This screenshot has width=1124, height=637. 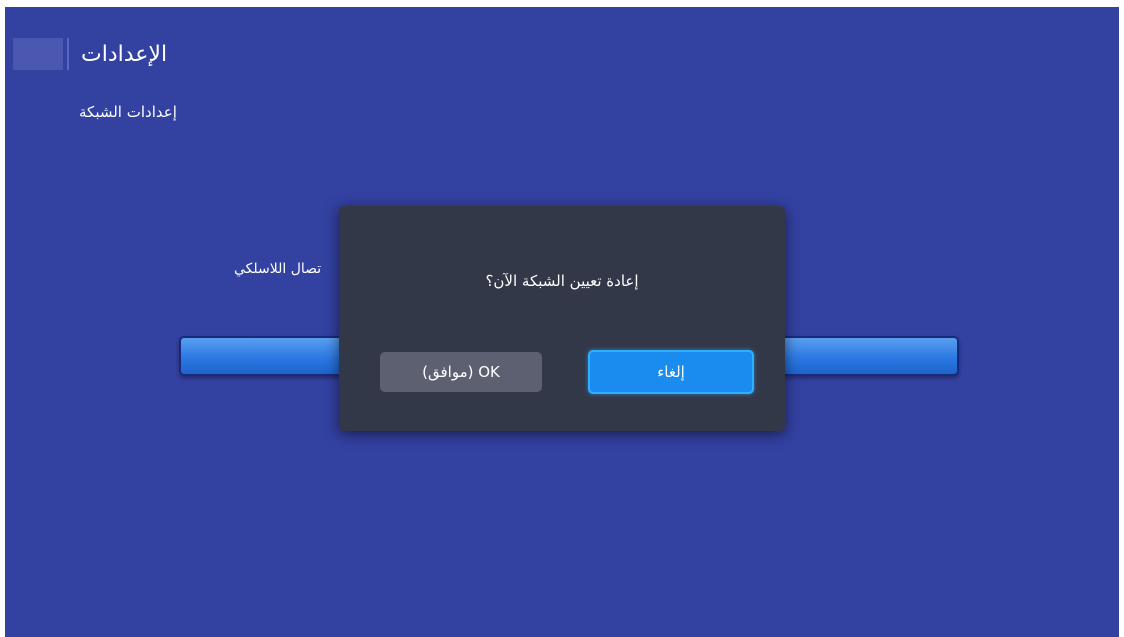 What do you see at coordinates (68, 54) in the screenshot?
I see `header-divider` at bounding box center [68, 54].